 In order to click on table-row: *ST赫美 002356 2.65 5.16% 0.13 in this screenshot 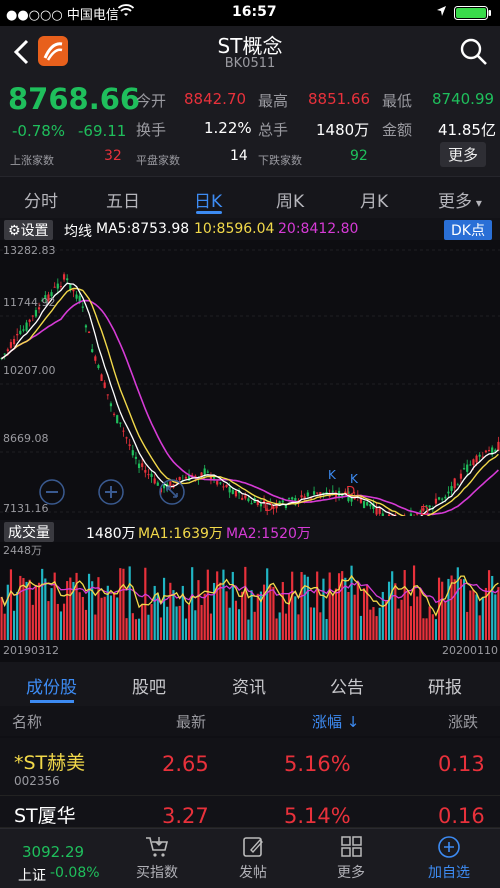, I will do `click(250, 767)`.